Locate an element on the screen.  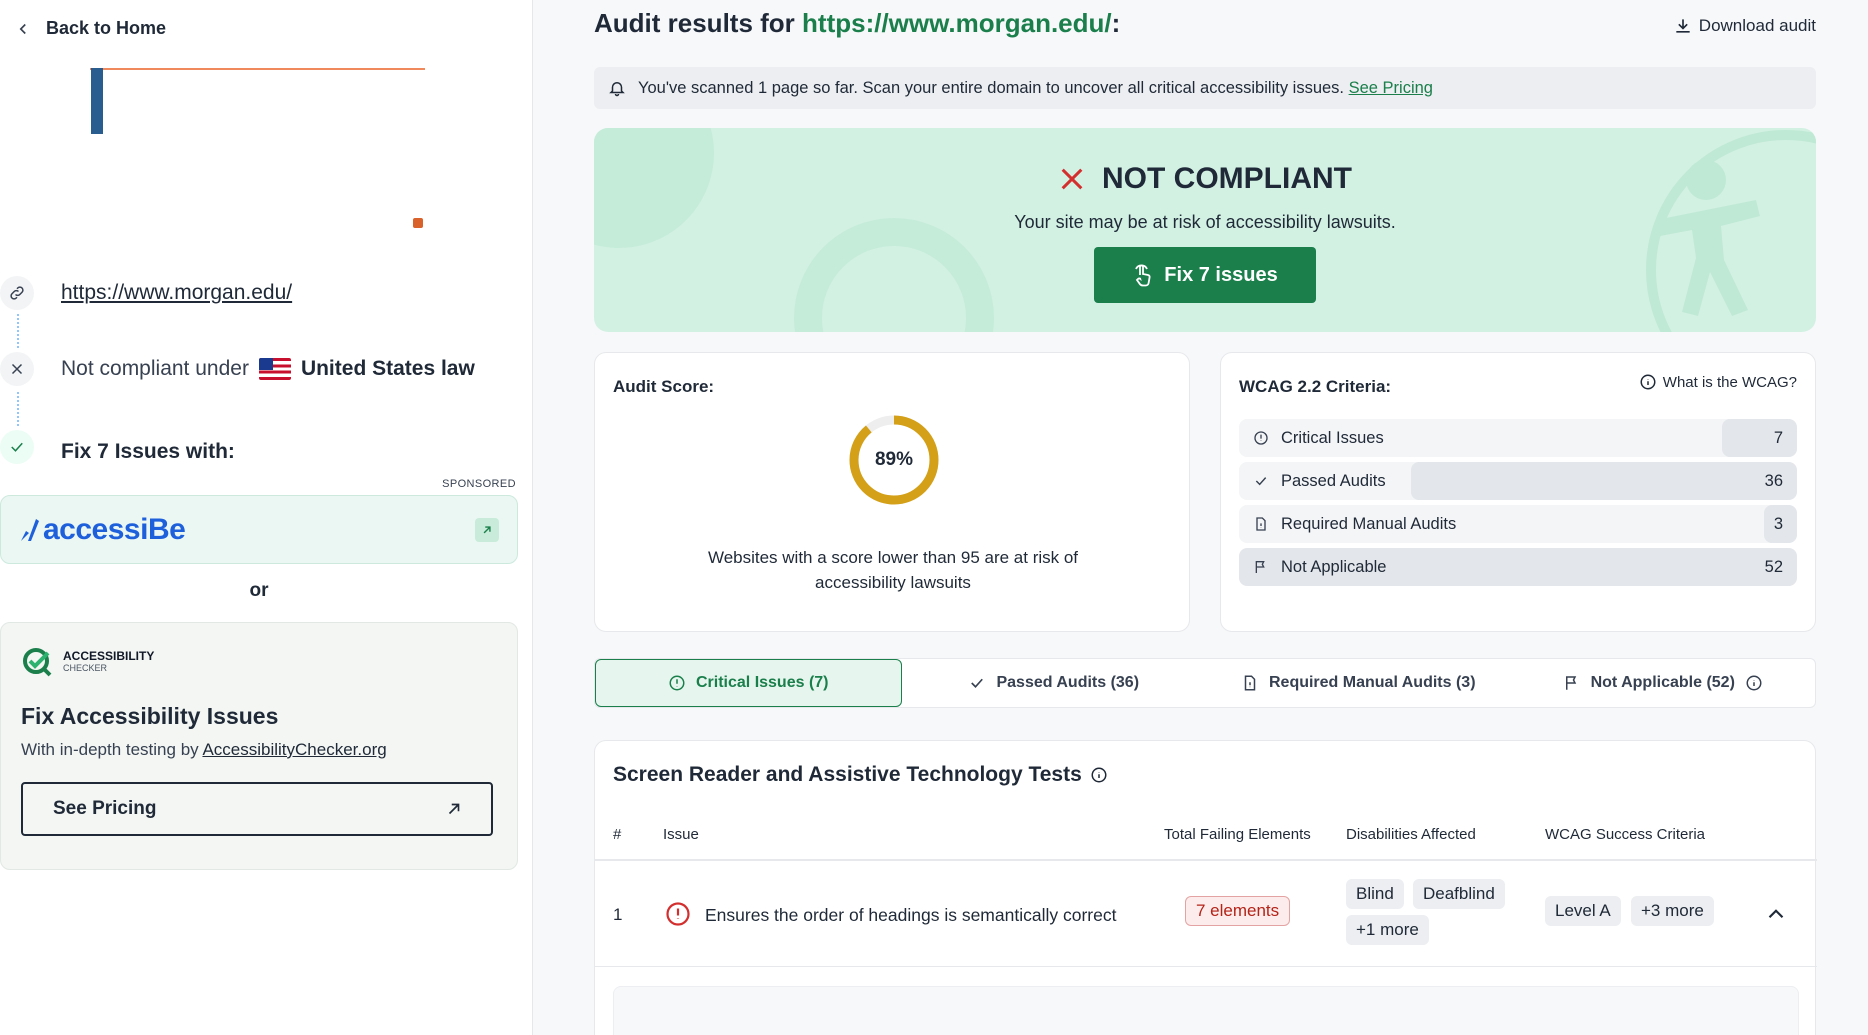
compliance-status-heading: NOT COMPLIANT is located at coordinates (1205, 179).